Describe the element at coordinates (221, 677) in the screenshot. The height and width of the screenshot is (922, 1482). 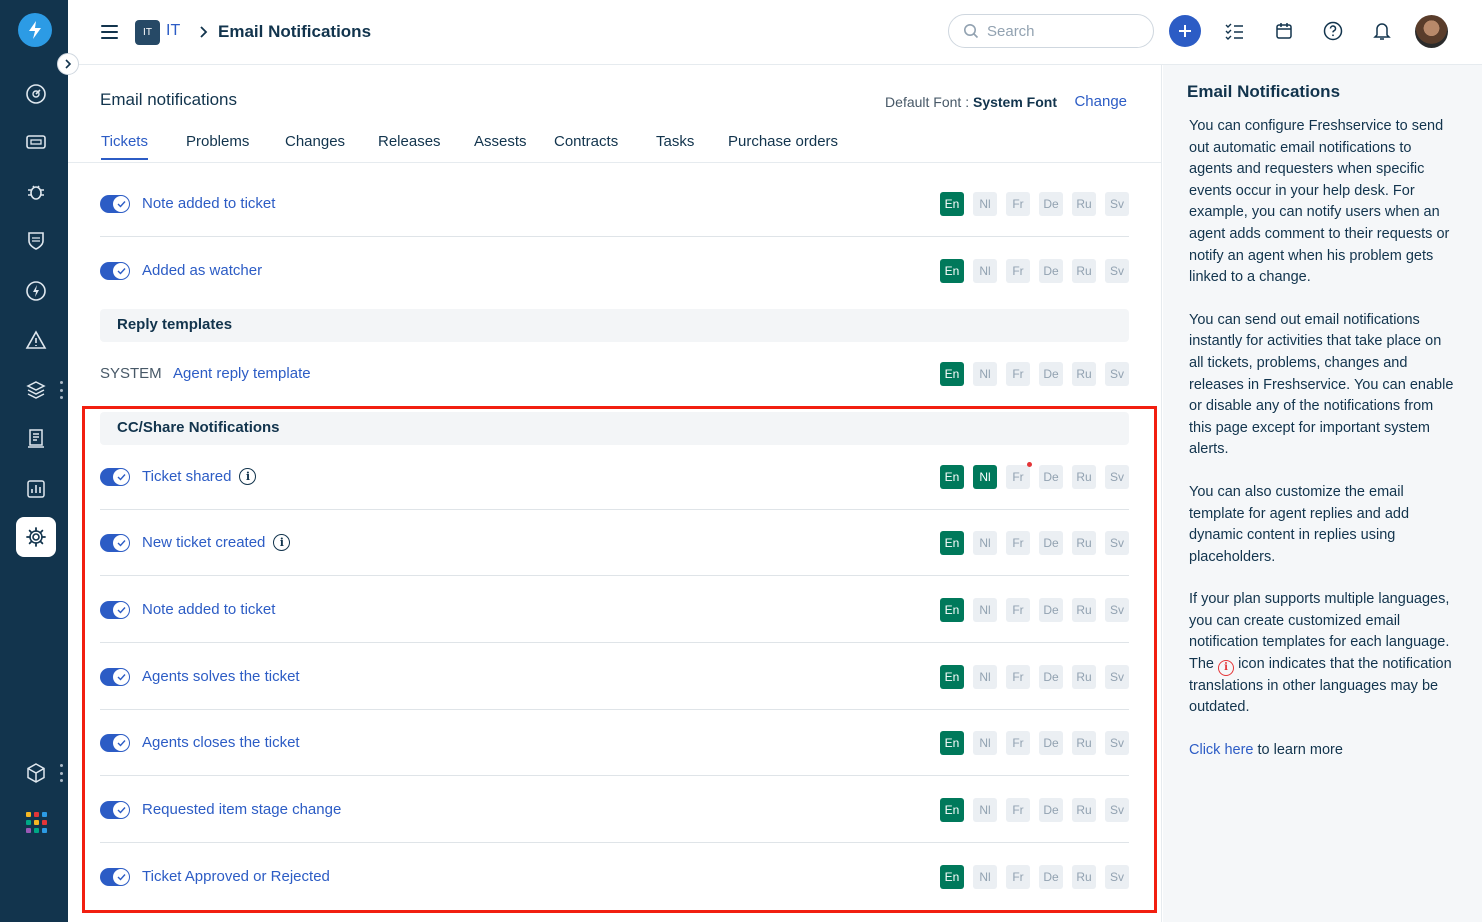
I see `notification-link: Agents solves the ticket` at that location.